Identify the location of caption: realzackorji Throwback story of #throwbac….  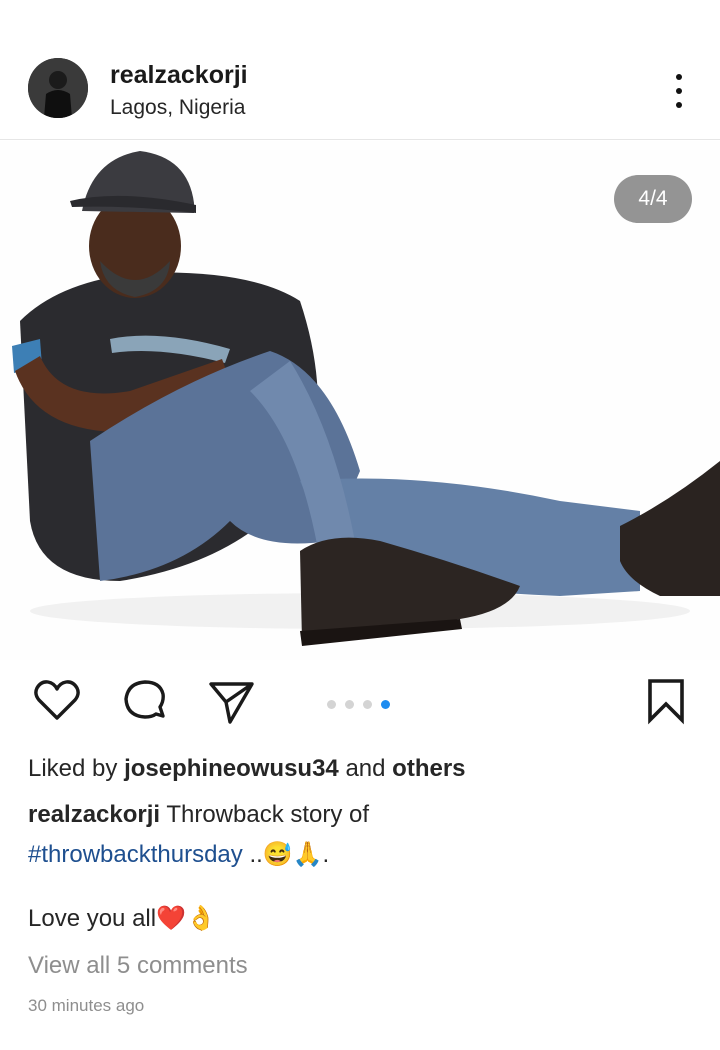
(363, 835).